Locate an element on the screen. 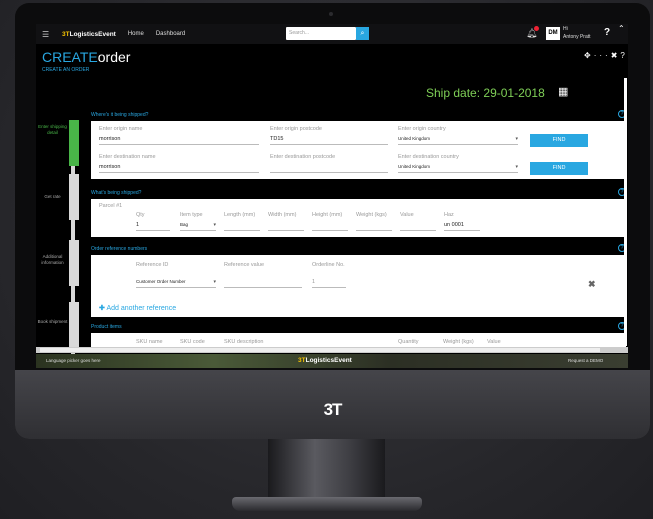 The height and width of the screenshot is (519, 653). step-marker-book is located at coordinates (74, 325).